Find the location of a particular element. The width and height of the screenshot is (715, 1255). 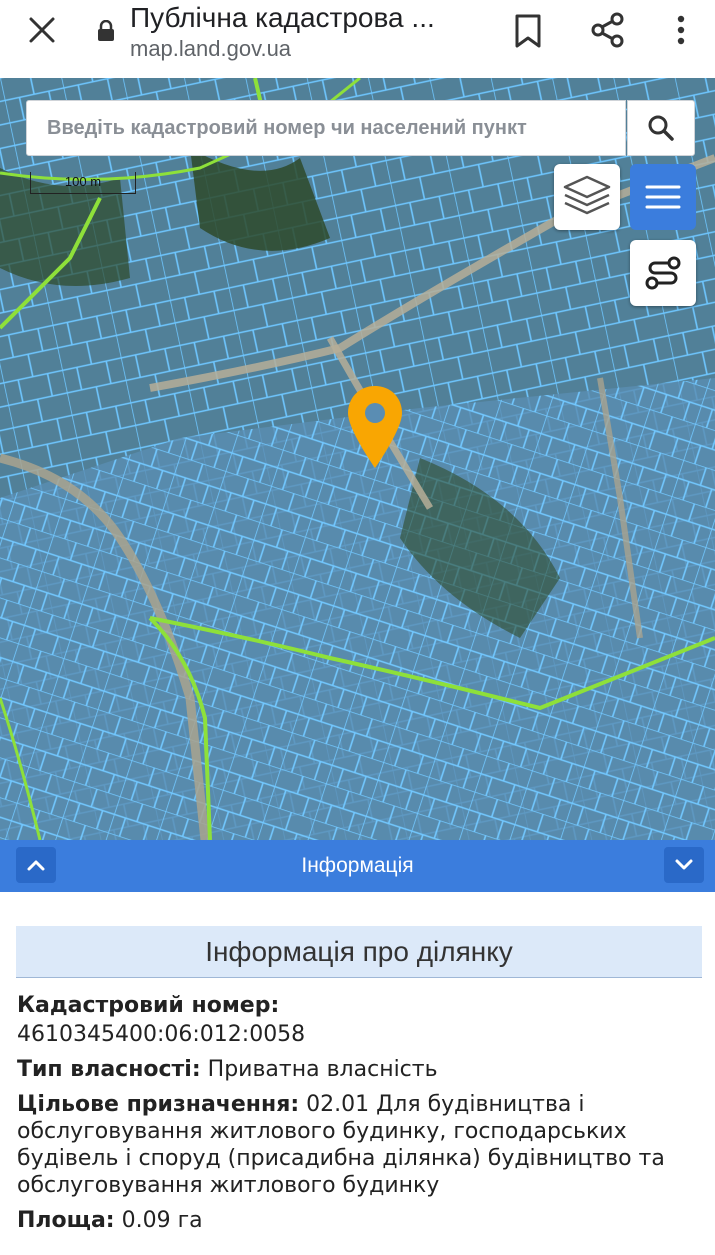

ownership-row: Тип власності: Приватна власність is located at coordinates (362, 1069).